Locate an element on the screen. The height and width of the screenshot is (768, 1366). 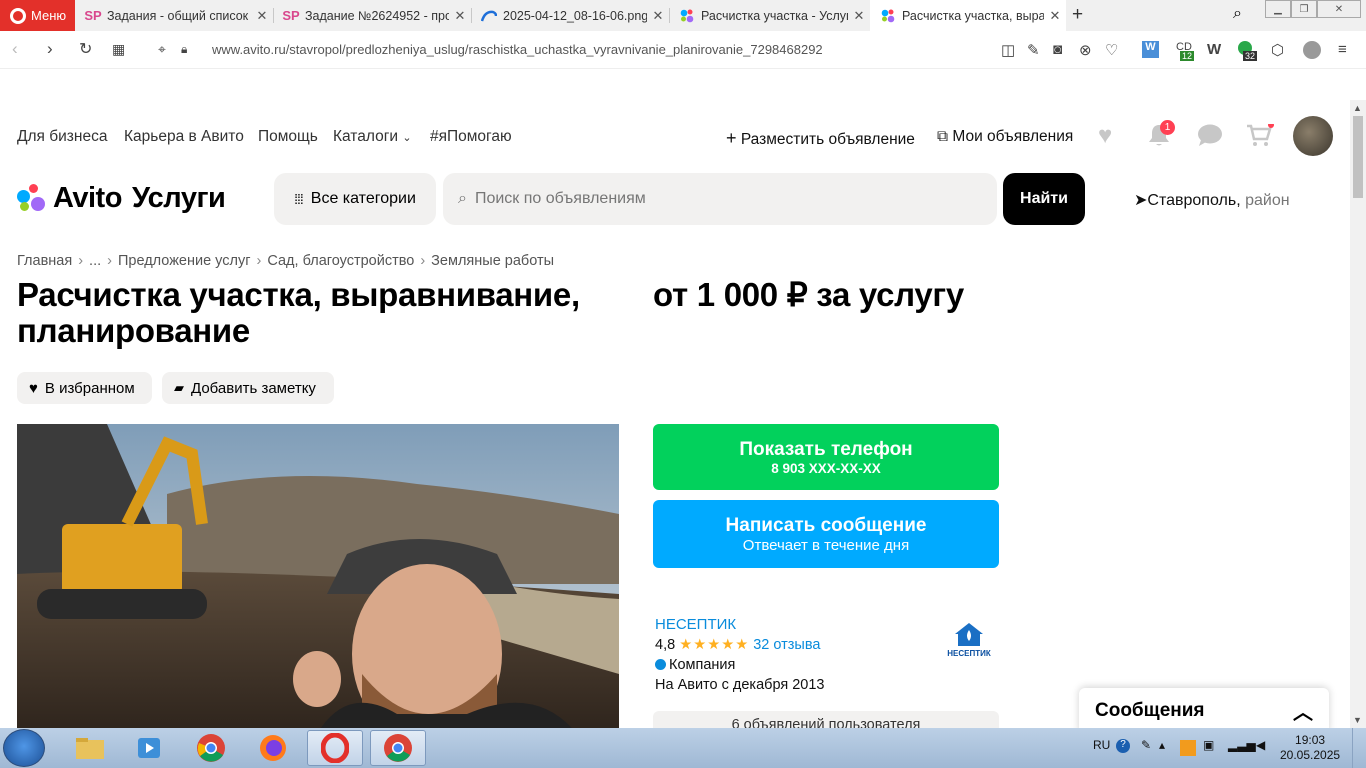
new-tab-icon: + is located at coordinates (1077, 15).